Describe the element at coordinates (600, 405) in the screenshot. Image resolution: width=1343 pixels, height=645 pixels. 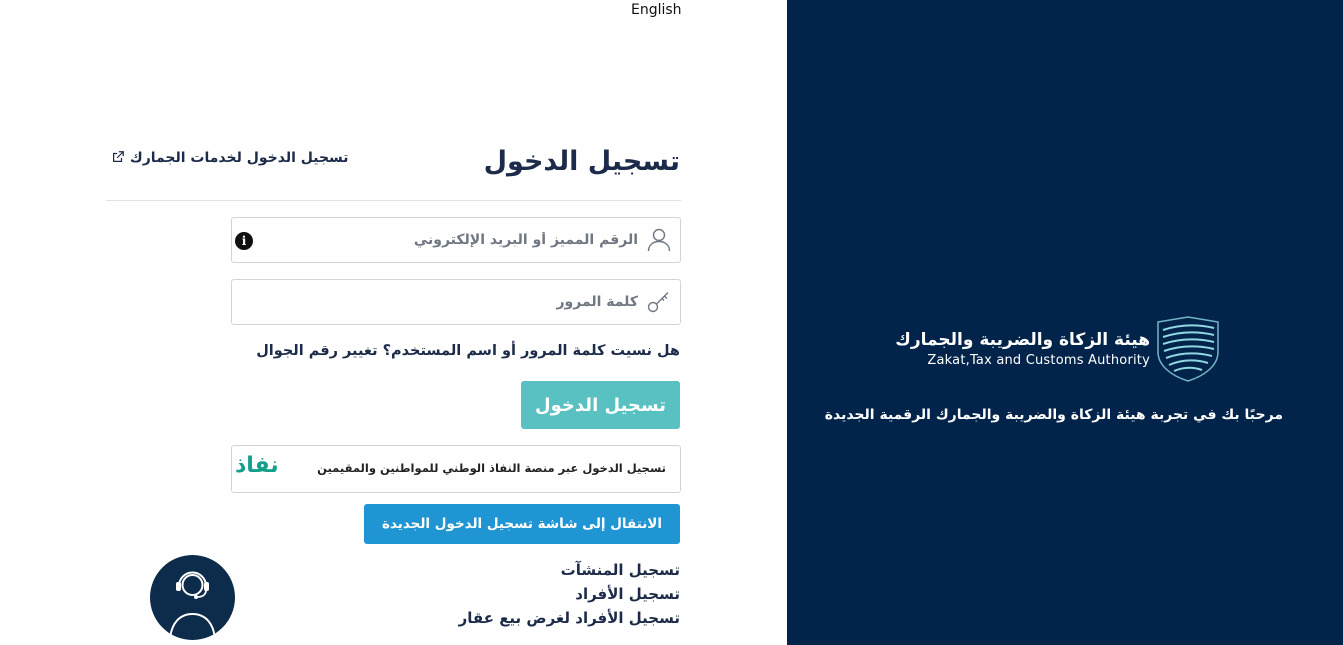
I see `login-button: تسجيل الدخول` at that location.